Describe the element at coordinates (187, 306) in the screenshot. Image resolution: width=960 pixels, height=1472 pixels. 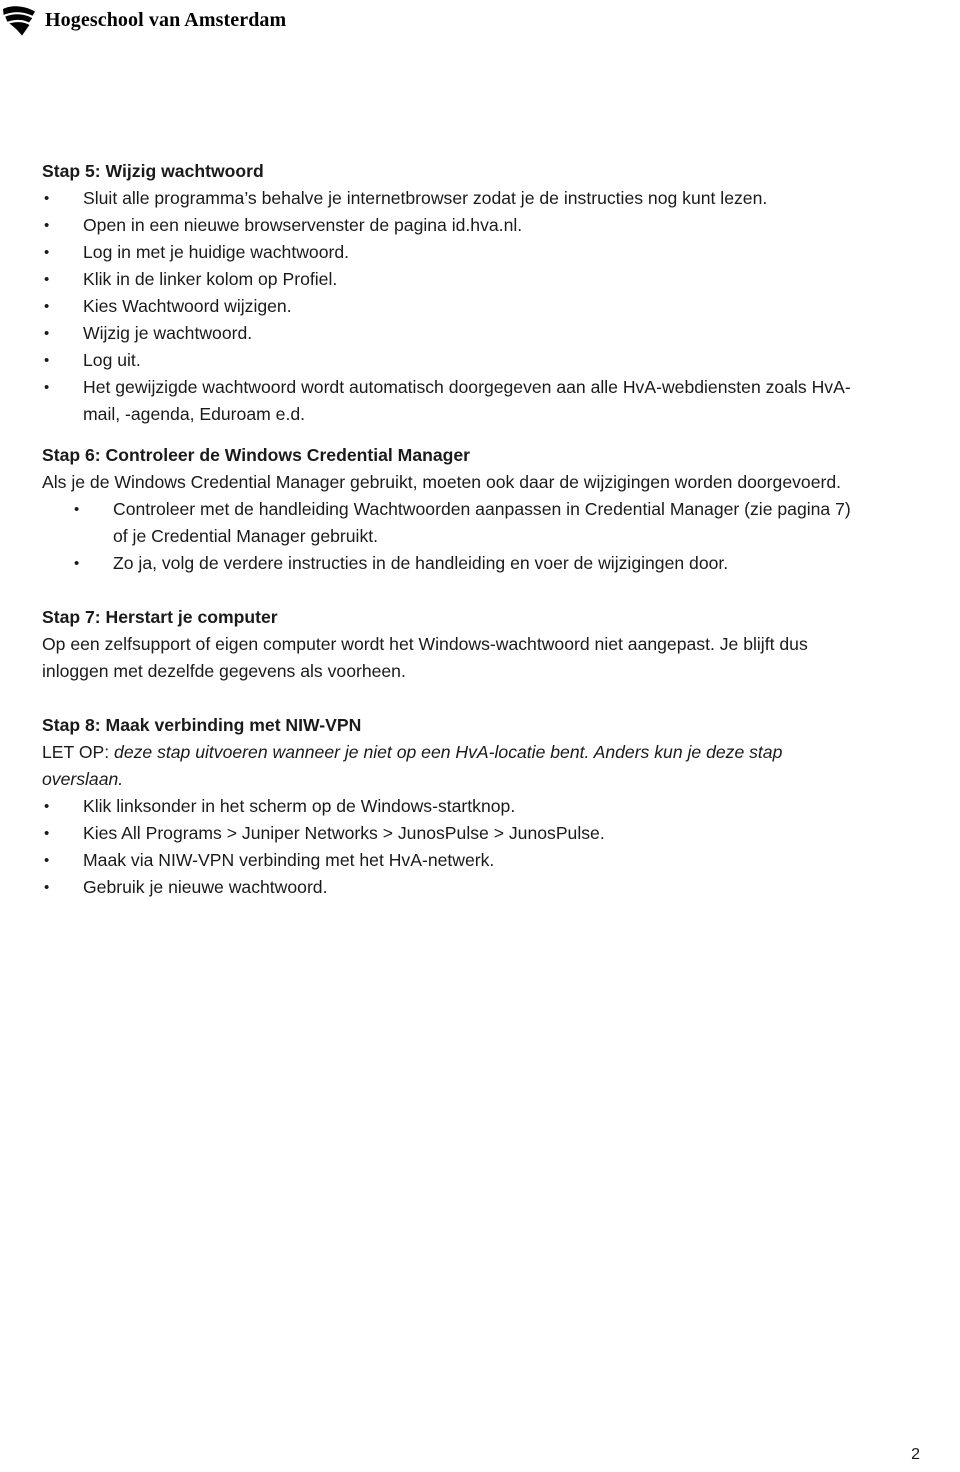
I see `list-item-text: Kies Wachtwoord wijzigen.` at that location.